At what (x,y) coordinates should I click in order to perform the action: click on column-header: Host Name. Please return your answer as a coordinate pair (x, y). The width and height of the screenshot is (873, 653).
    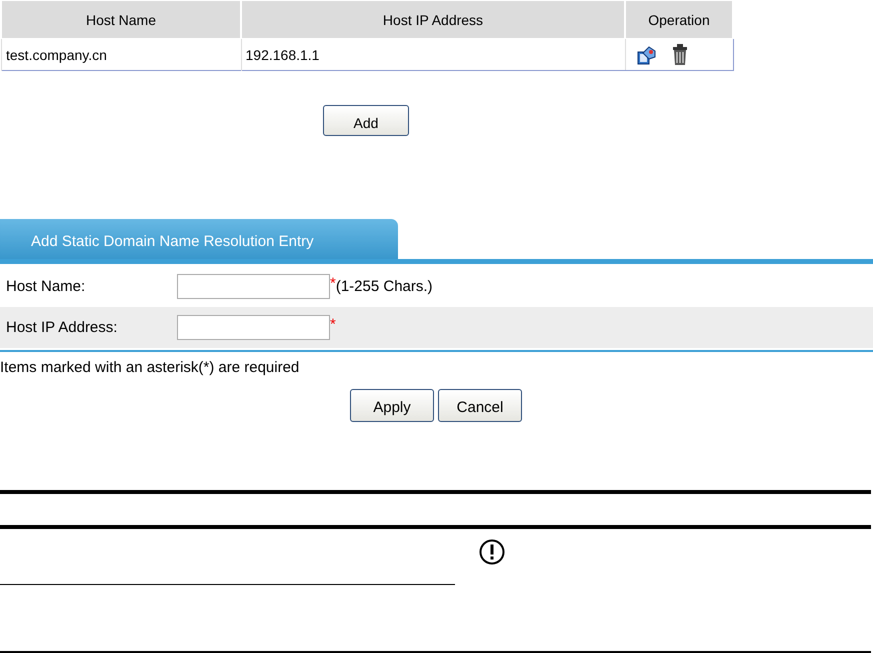
    Looking at the image, I should click on (121, 19).